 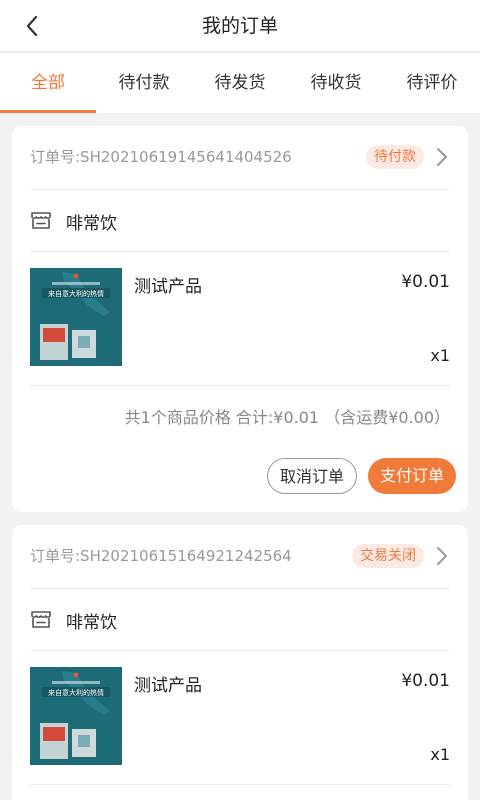 What do you see at coordinates (48, 83) in the screenshot?
I see `tab-all: 全部` at bounding box center [48, 83].